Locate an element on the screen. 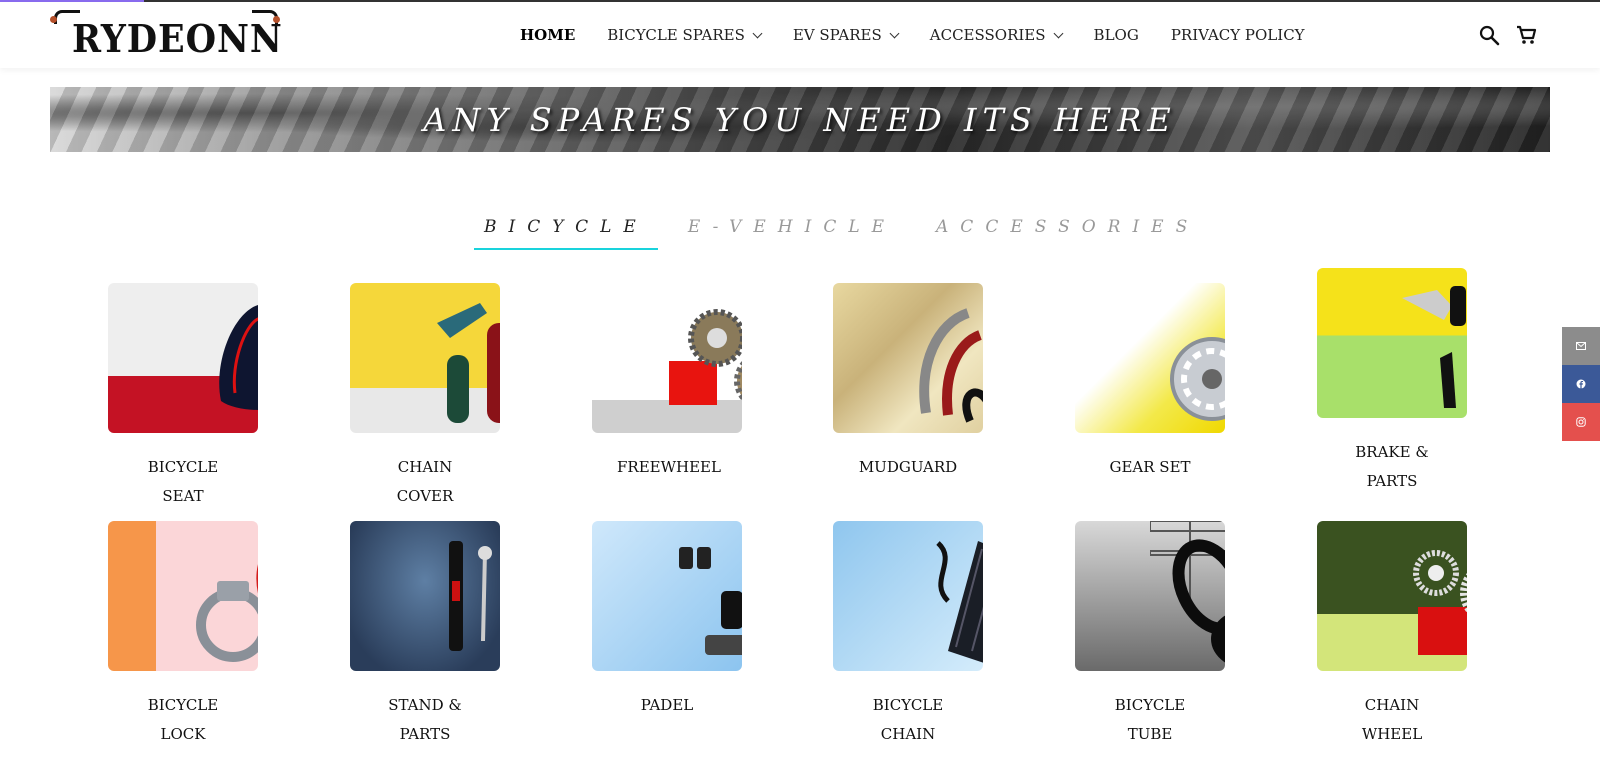 The width and height of the screenshot is (1600, 769). nav-accessories: ACCESSORIES is located at coordinates (996, 35).